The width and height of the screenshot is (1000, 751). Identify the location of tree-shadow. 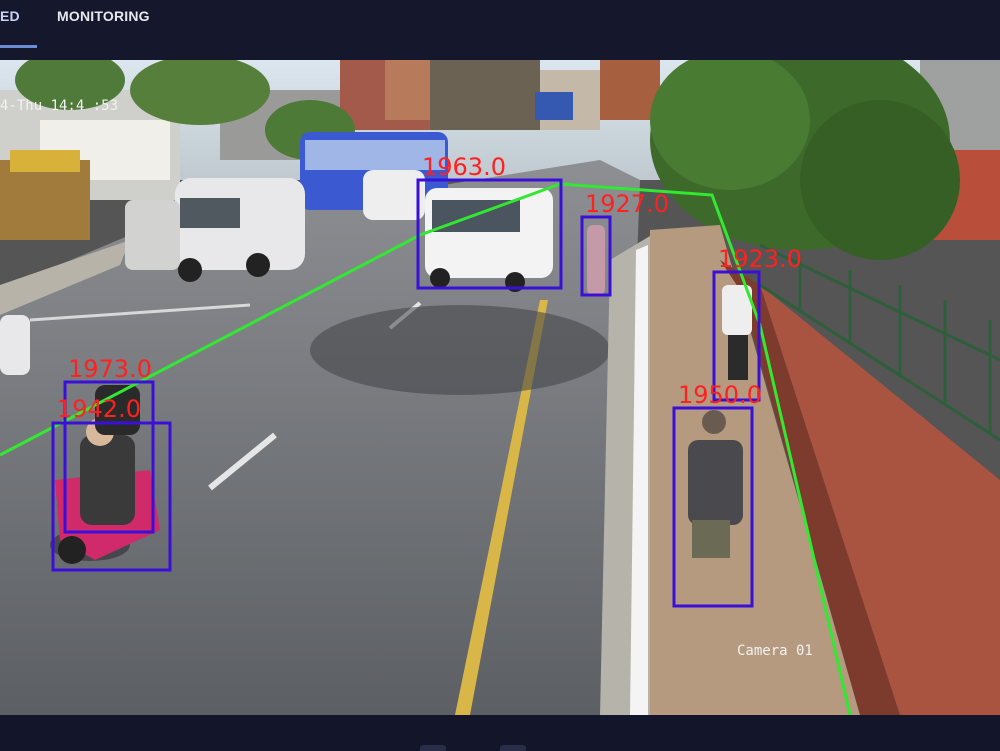
(460, 350).